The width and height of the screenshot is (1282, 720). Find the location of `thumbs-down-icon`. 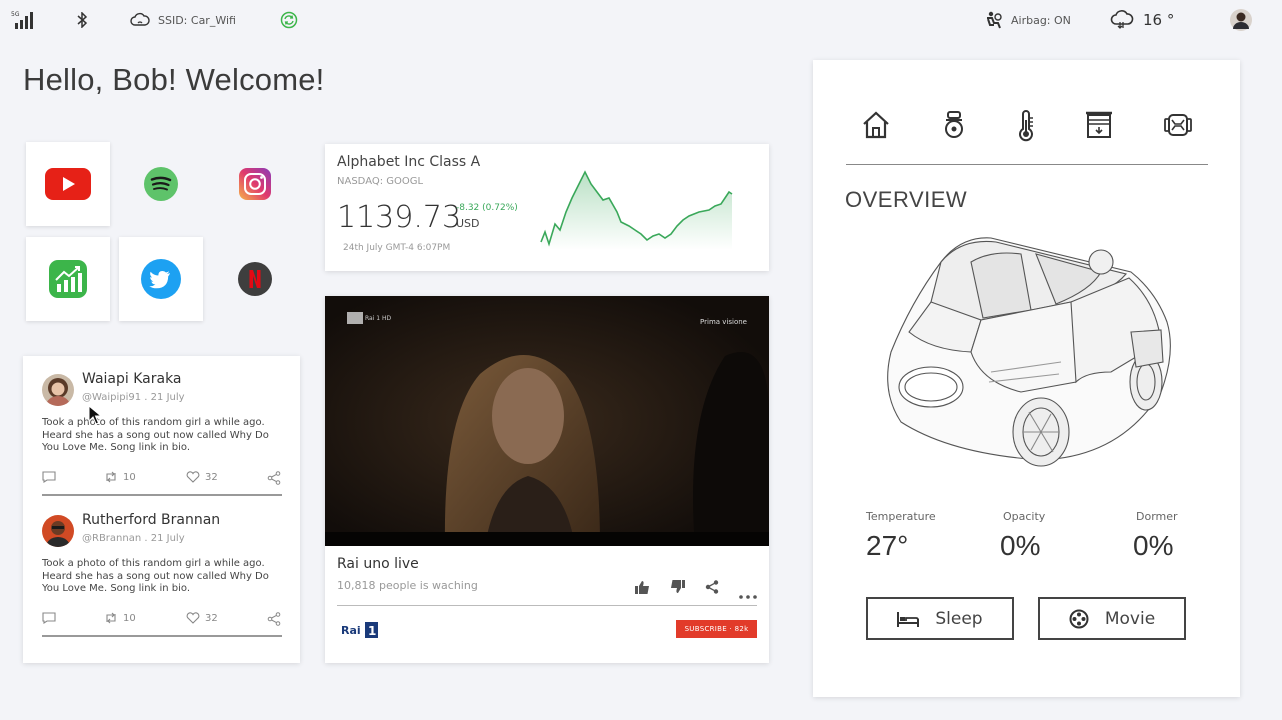

thumbs-down-icon is located at coordinates (678, 586).